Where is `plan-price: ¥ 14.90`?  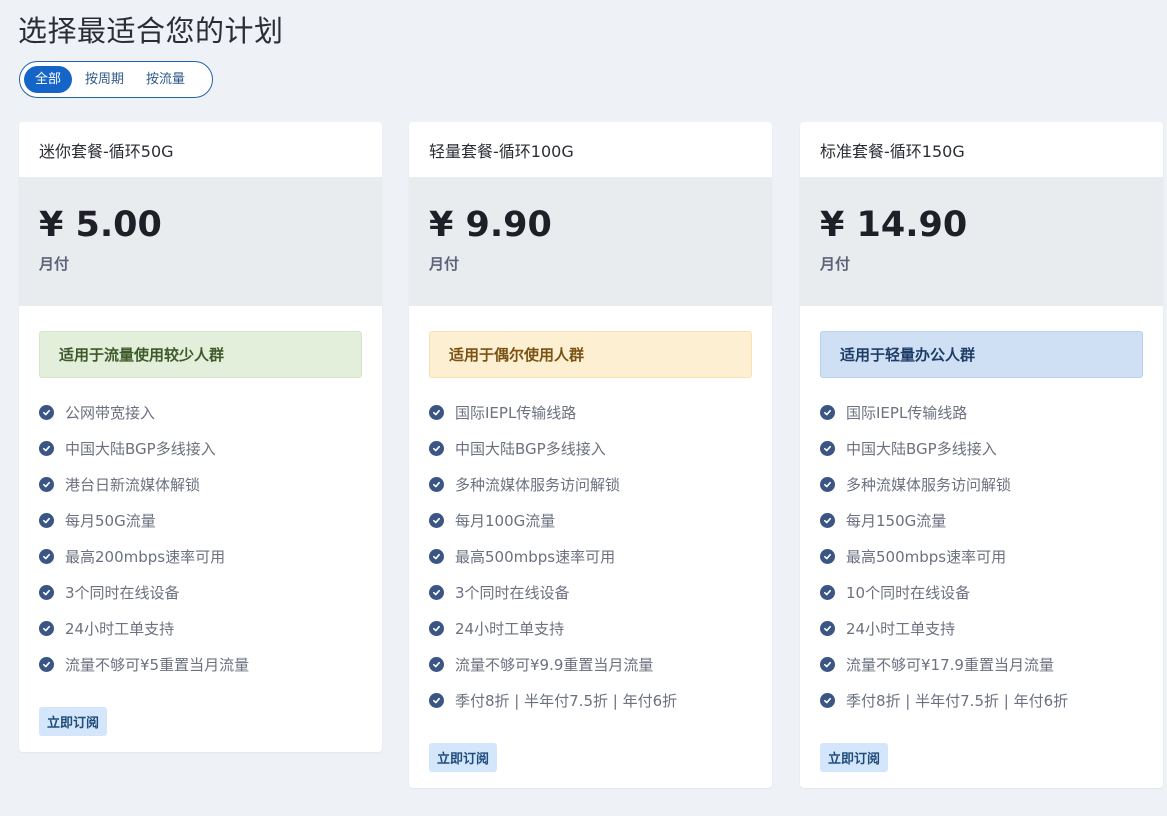
plan-price: ¥ 14.90 is located at coordinates (894, 225).